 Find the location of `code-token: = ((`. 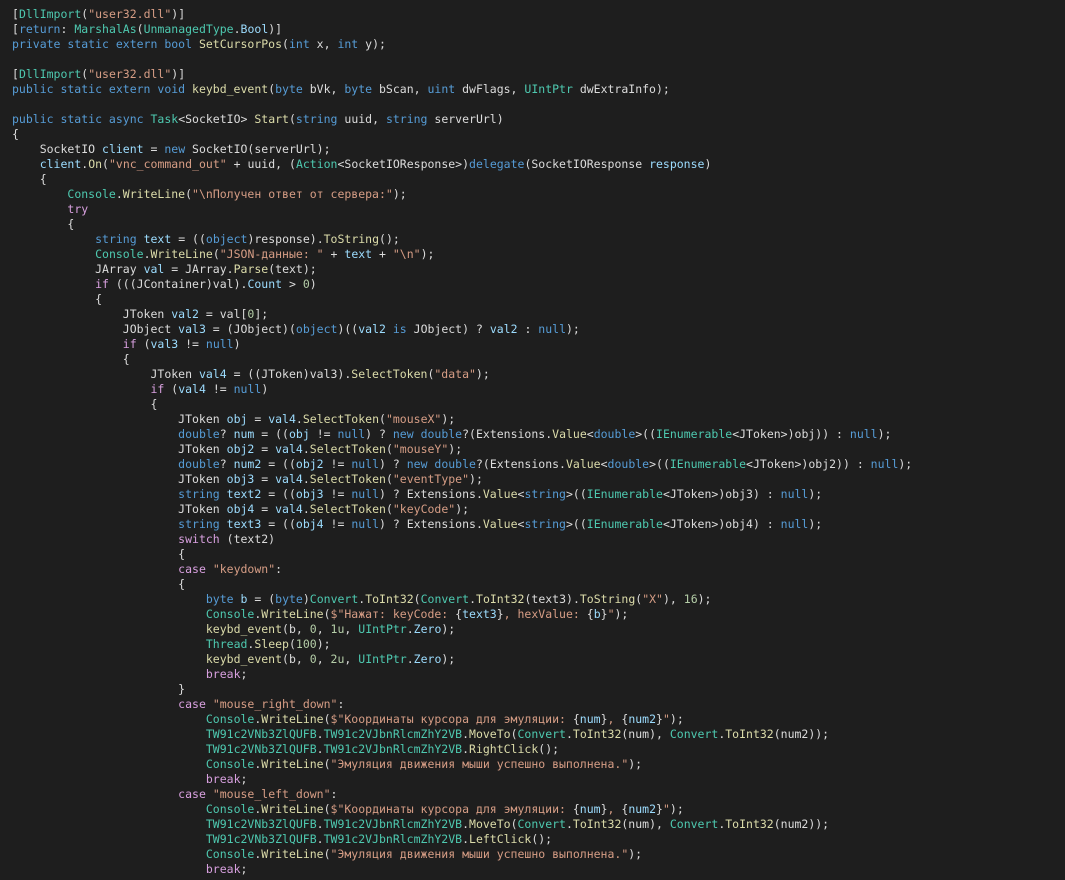

code-token: = (( is located at coordinates (271, 434).